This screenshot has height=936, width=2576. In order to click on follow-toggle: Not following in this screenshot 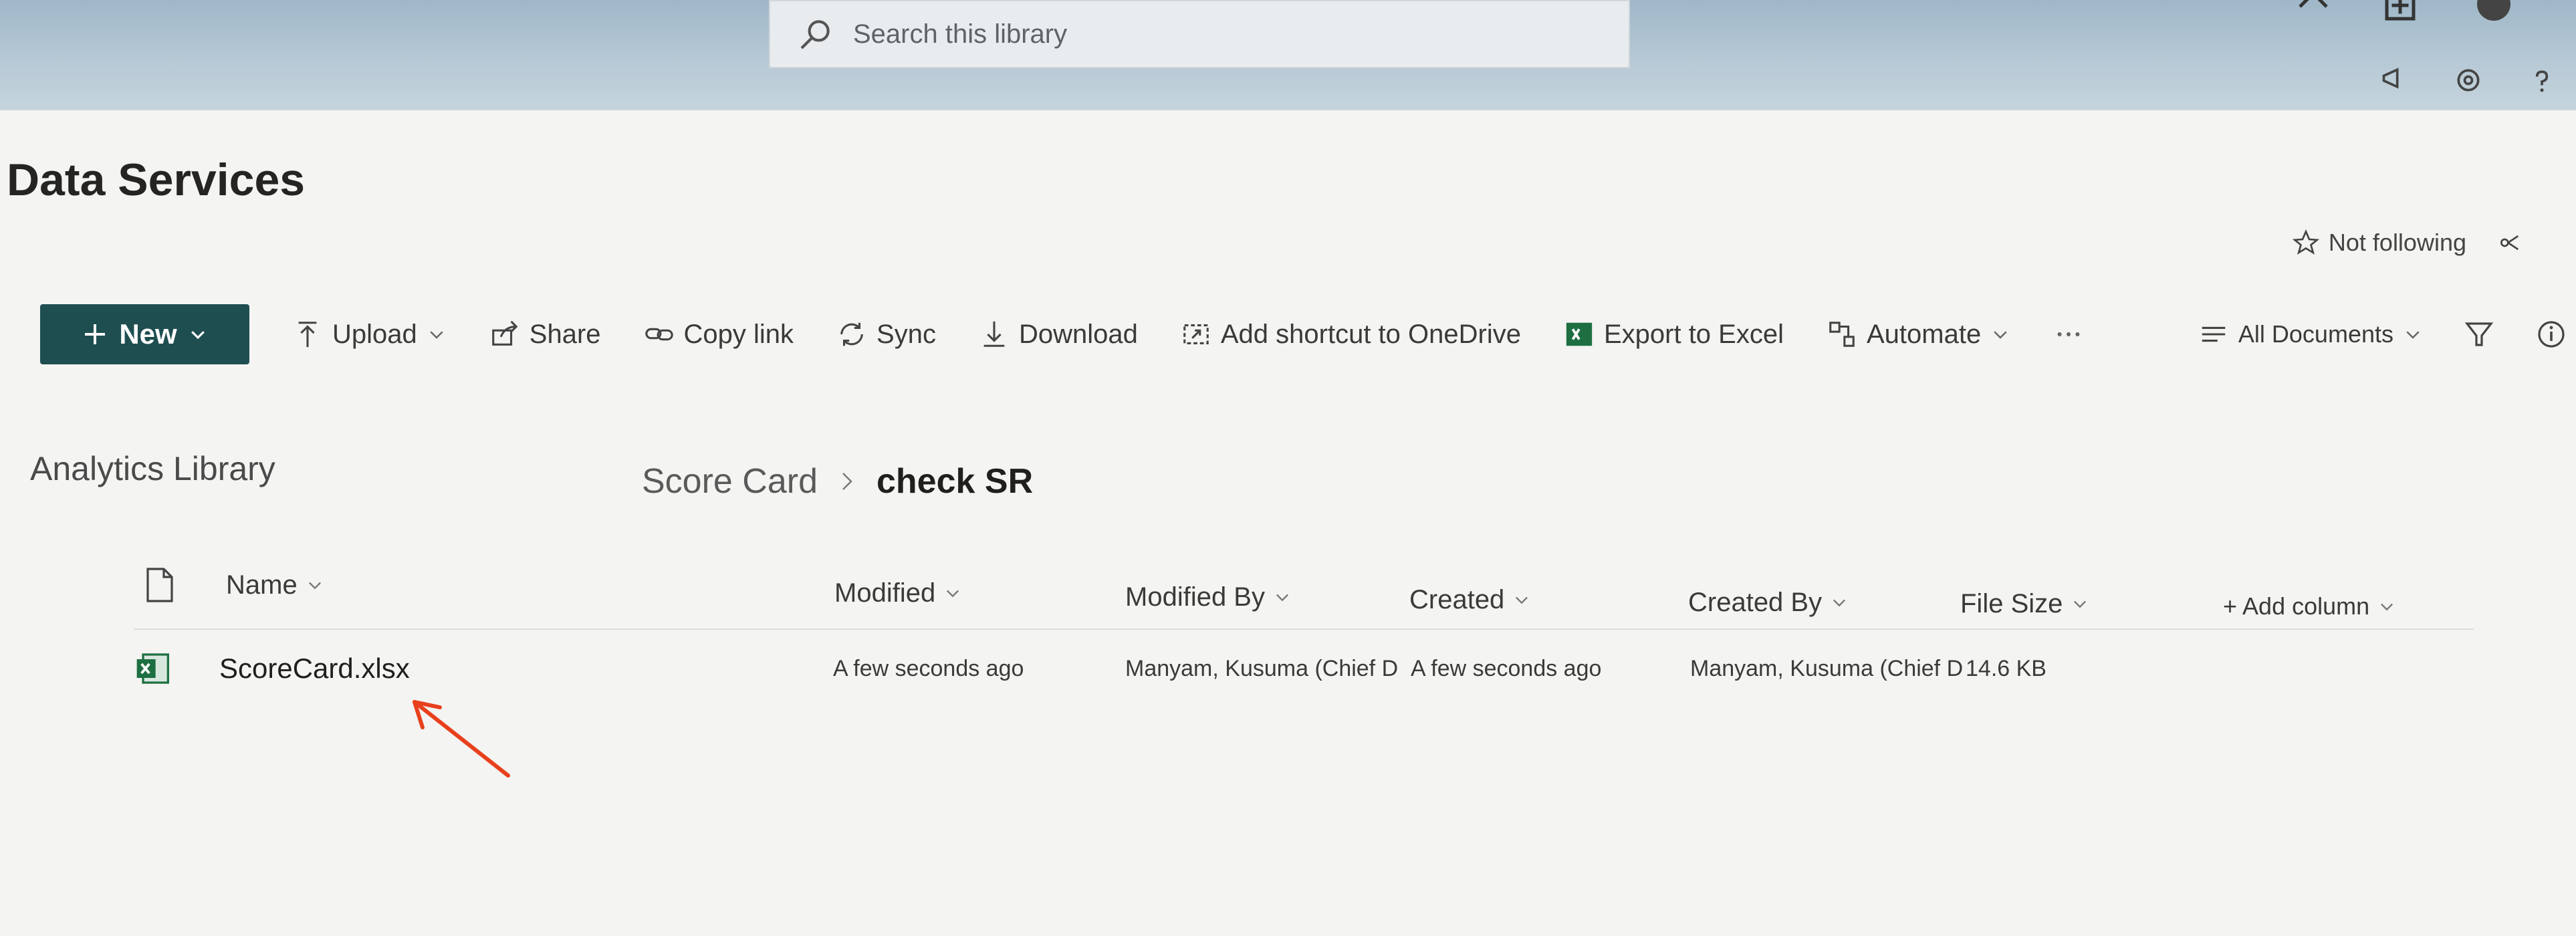, I will do `click(2407, 243)`.